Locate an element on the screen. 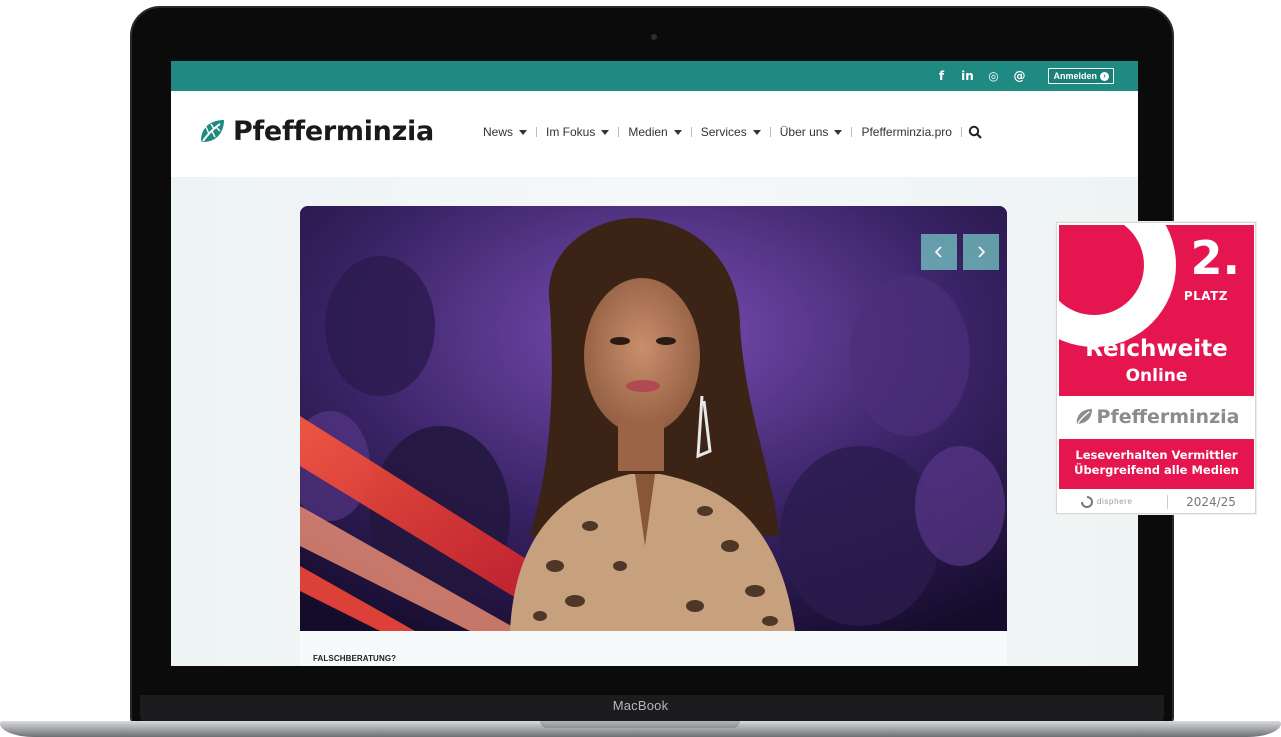 The height and width of the screenshot is (737, 1281). top-bar: f in ◎ @ Anmelden › is located at coordinates (654, 76).